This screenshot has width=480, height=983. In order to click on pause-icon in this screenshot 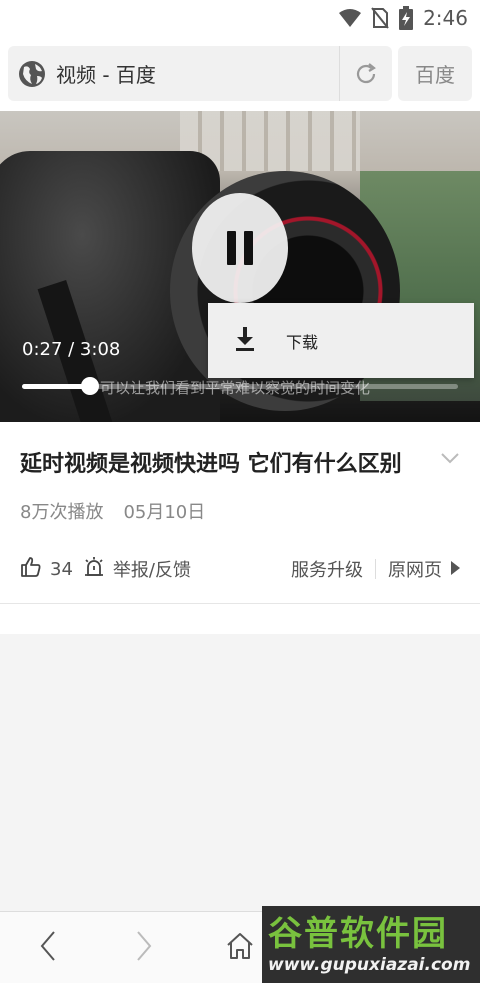, I will do `click(240, 248)`.